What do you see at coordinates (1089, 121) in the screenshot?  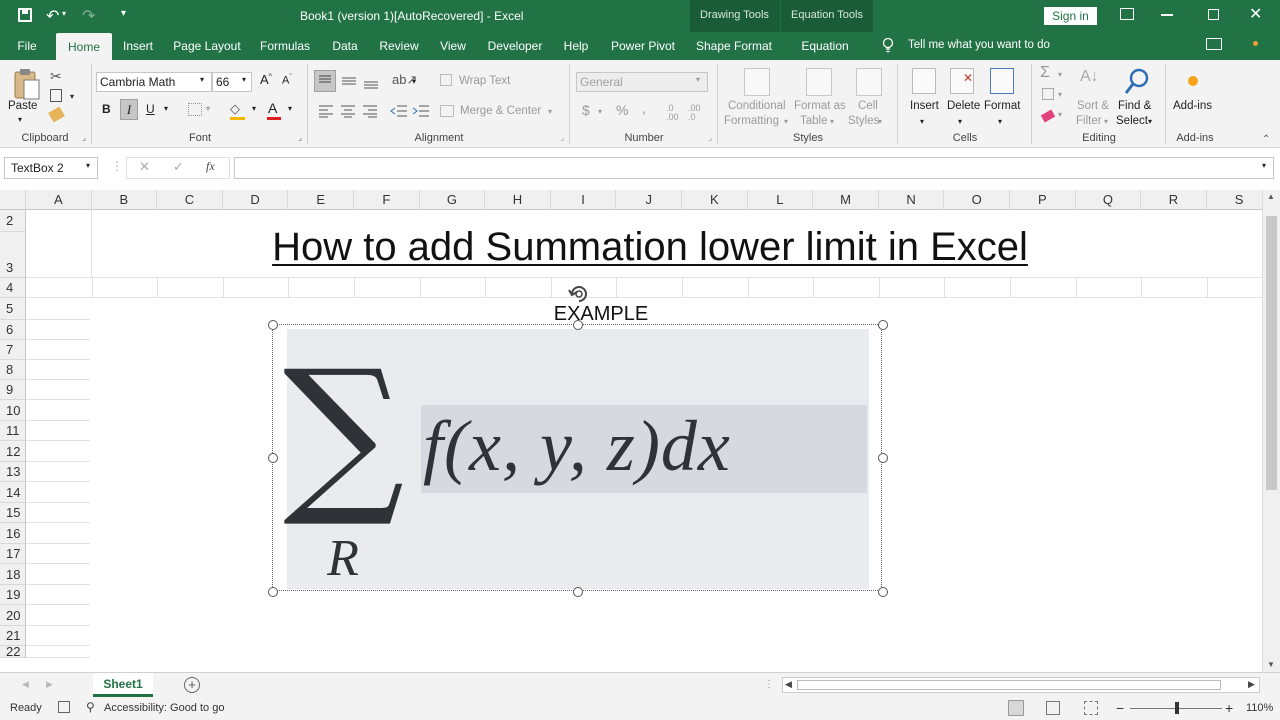 I see `sort-filter-label-2: Filter` at bounding box center [1089, 121].